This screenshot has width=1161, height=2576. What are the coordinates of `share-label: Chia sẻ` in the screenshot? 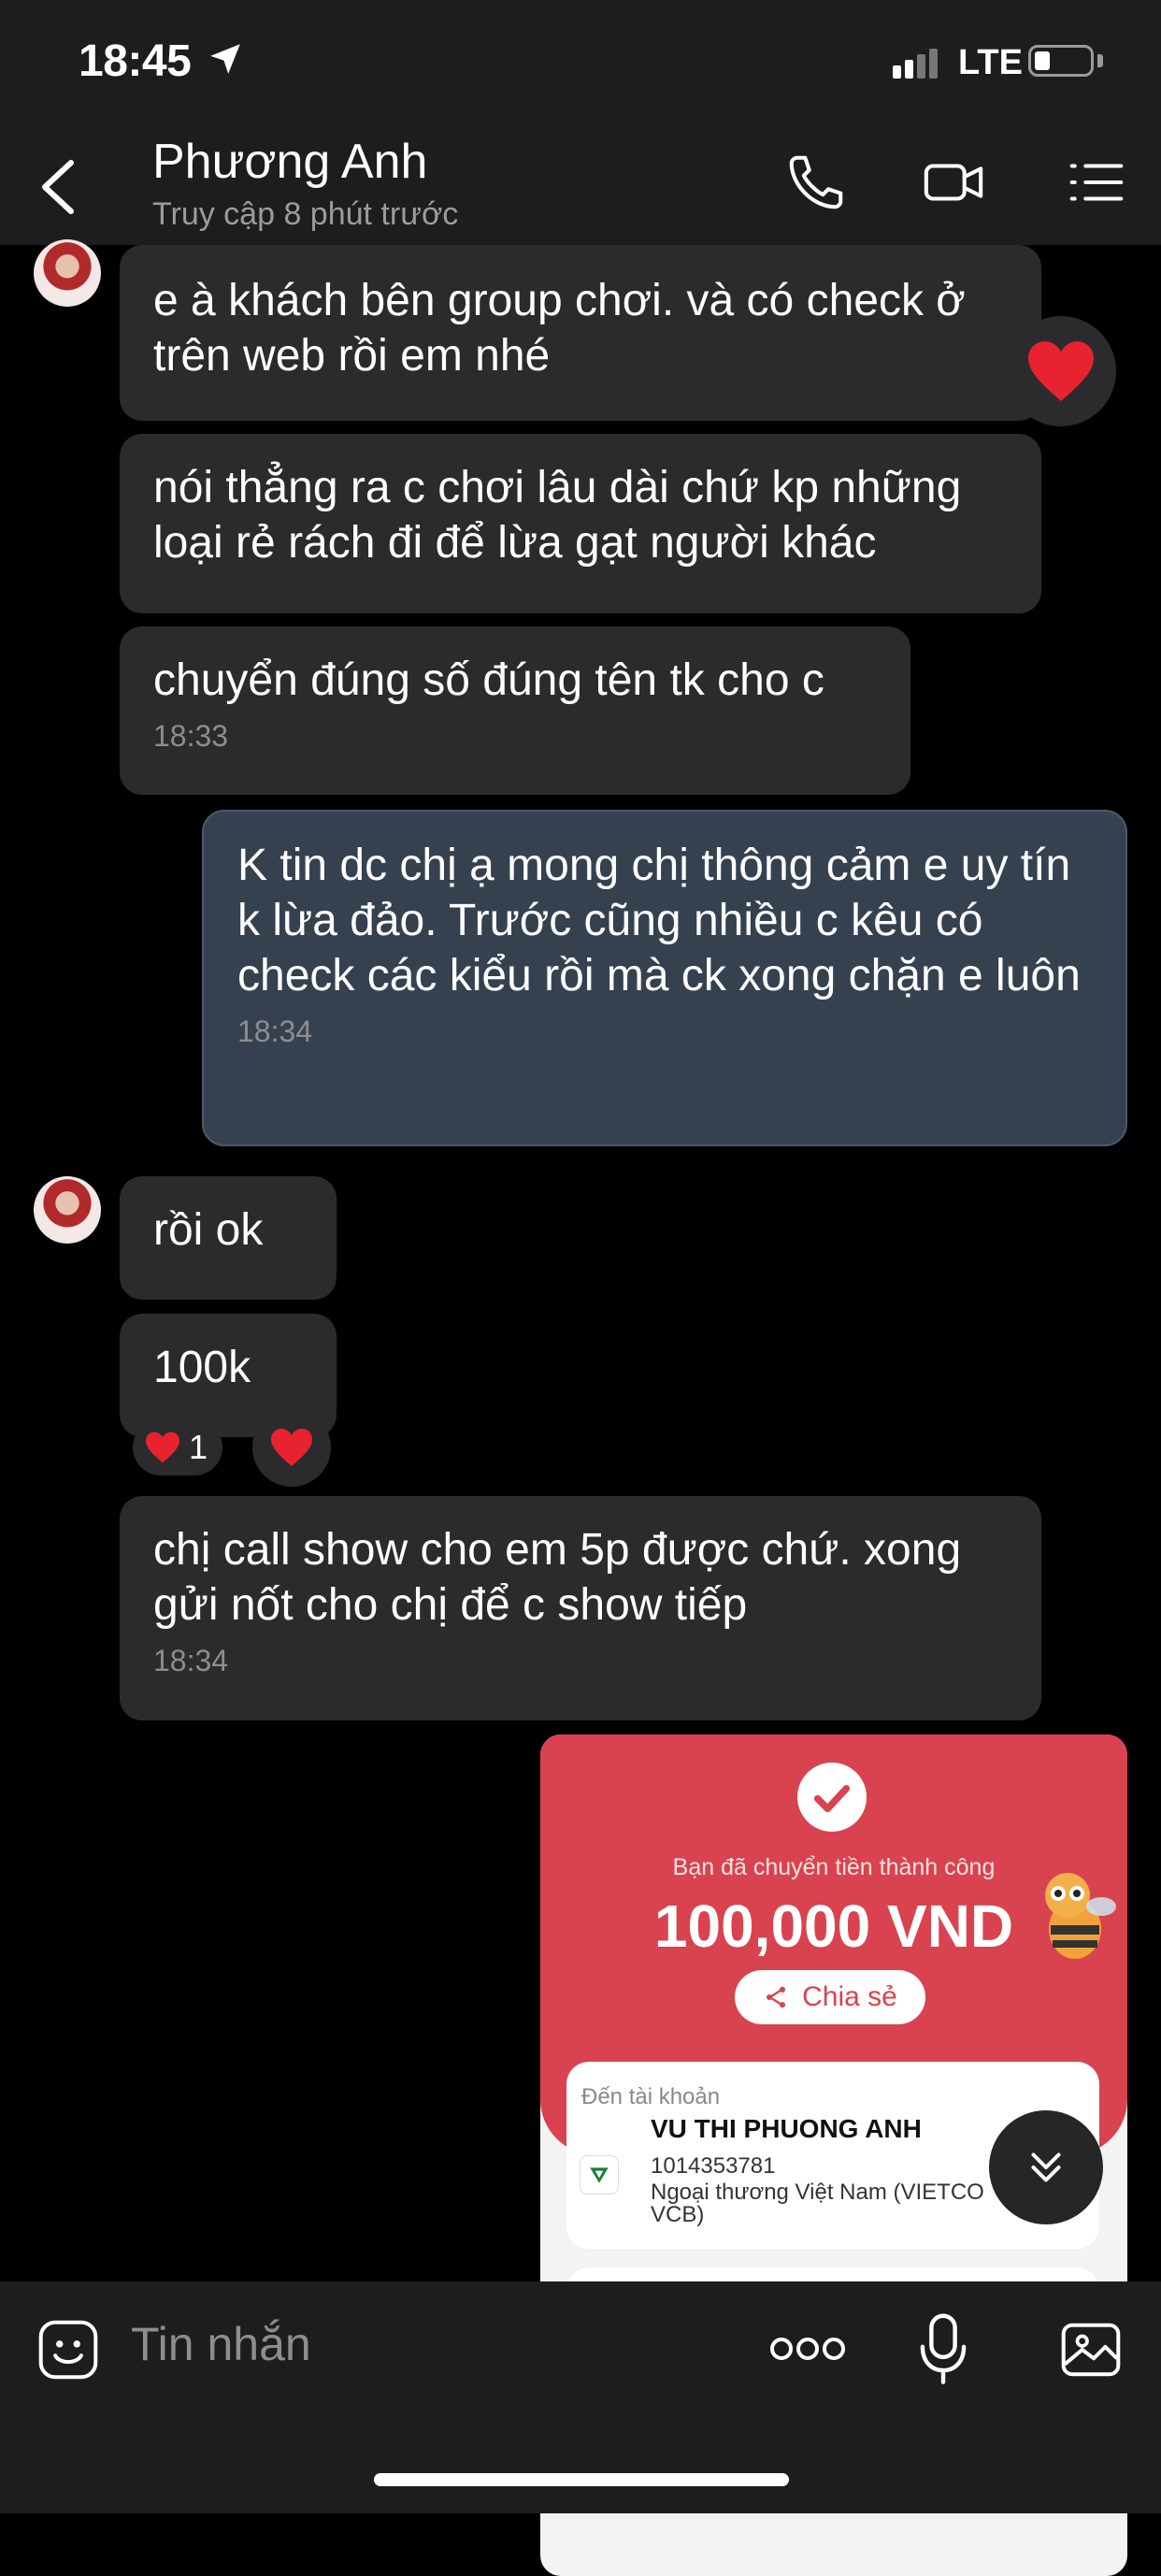 It's located at (849, 1997).